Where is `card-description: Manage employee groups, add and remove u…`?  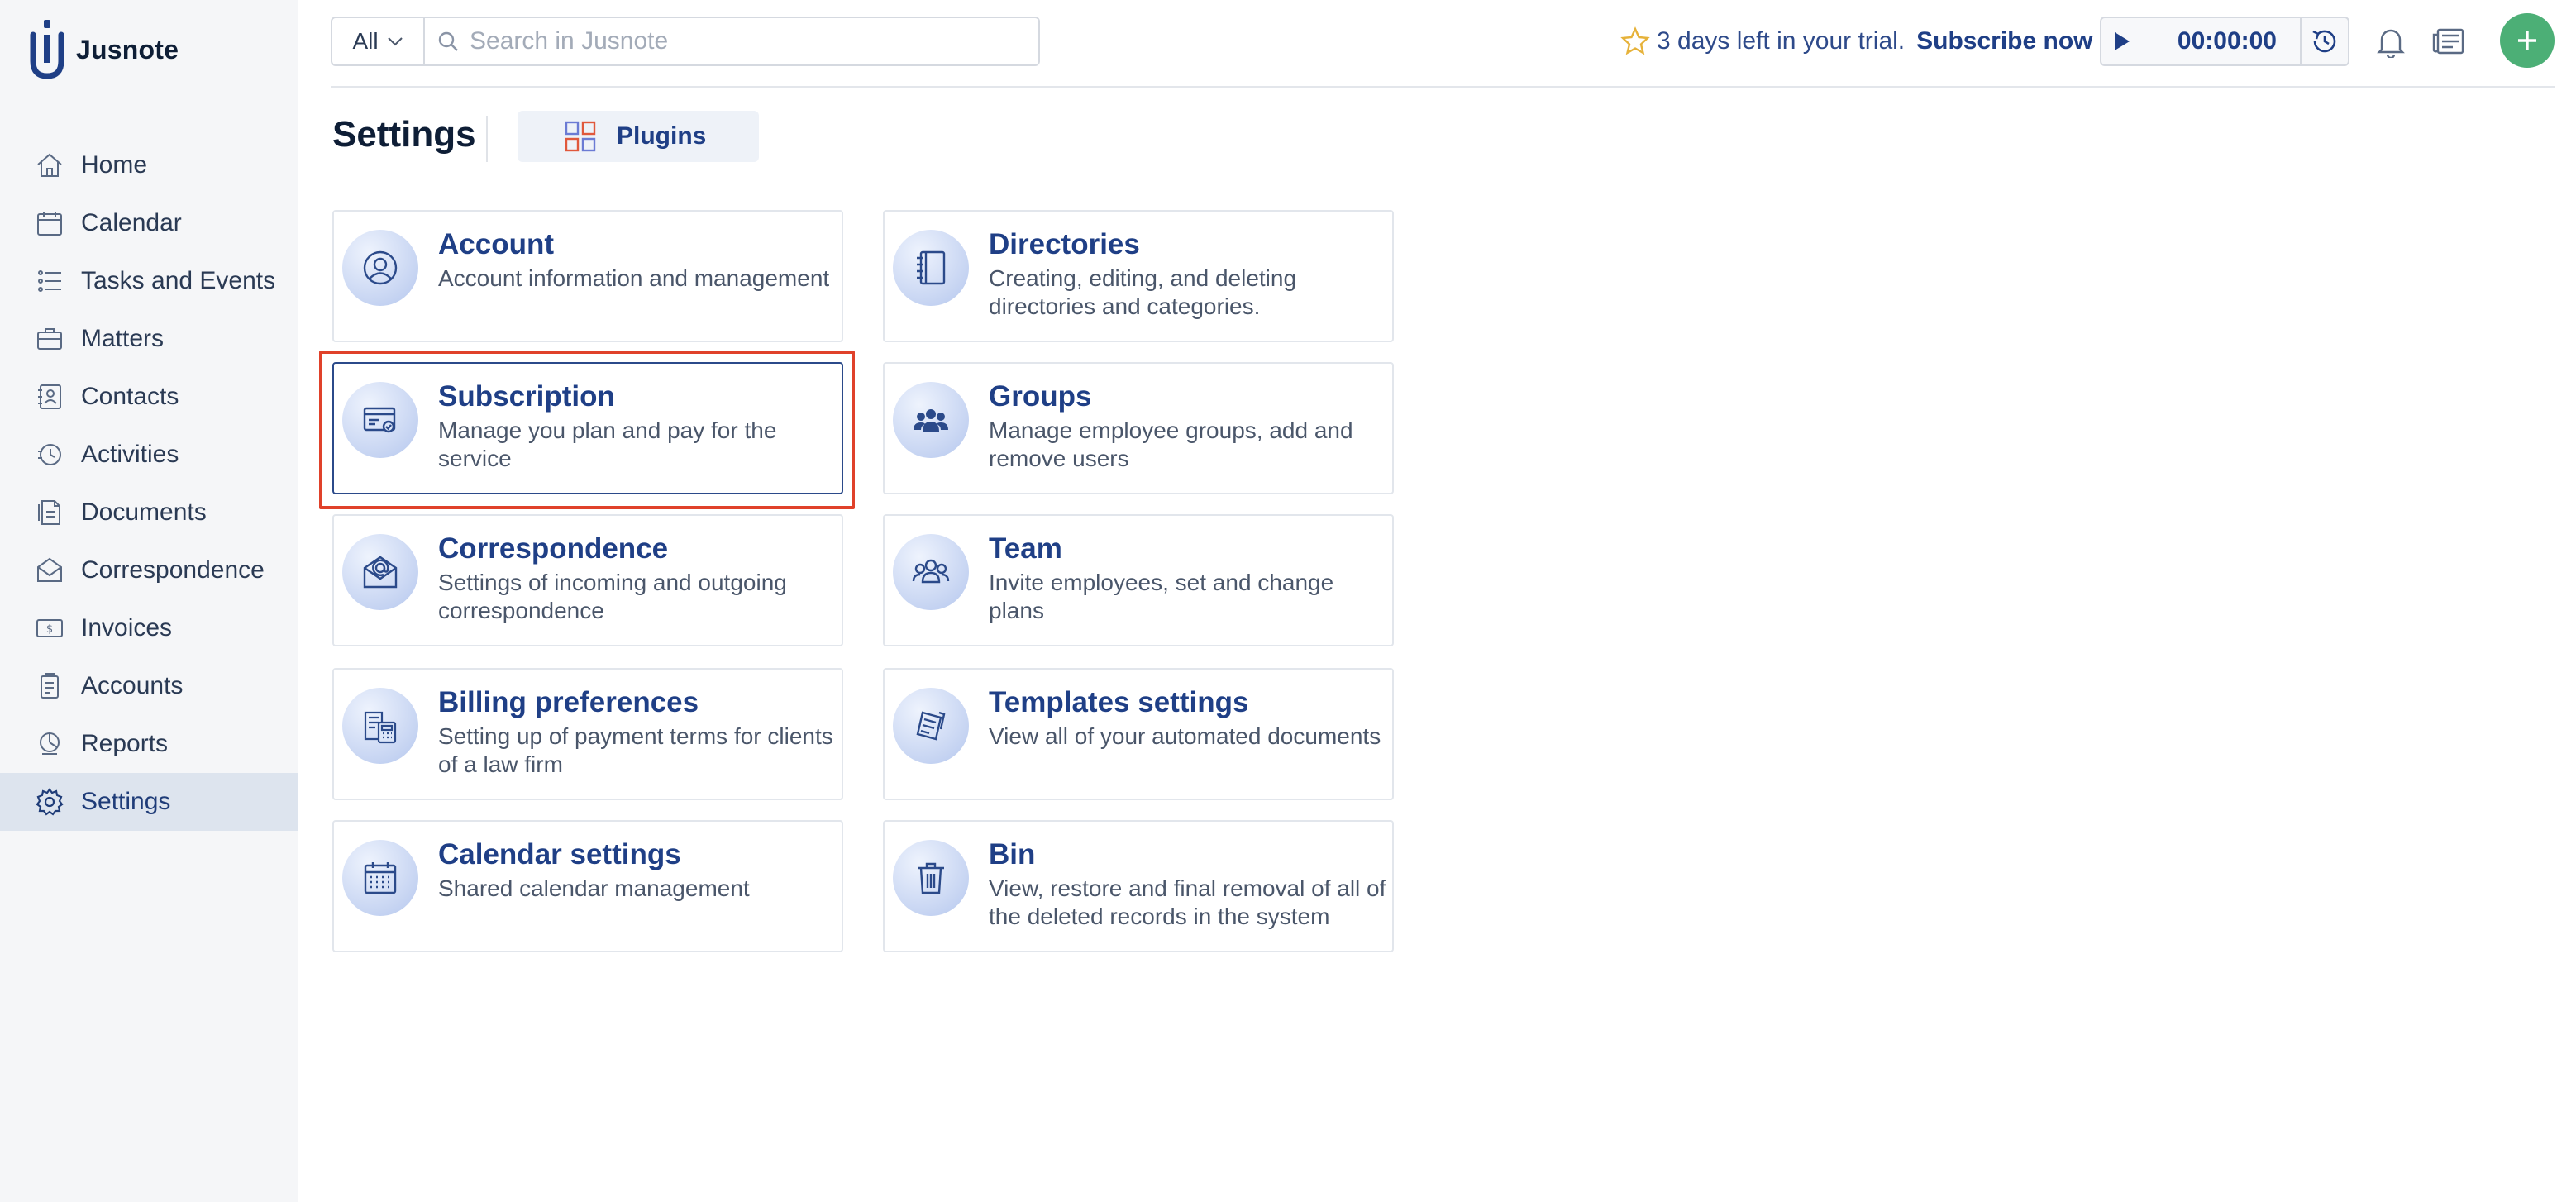
card-description: Manage employee groups, add and remove u… is located at coordinates (1171, 444).